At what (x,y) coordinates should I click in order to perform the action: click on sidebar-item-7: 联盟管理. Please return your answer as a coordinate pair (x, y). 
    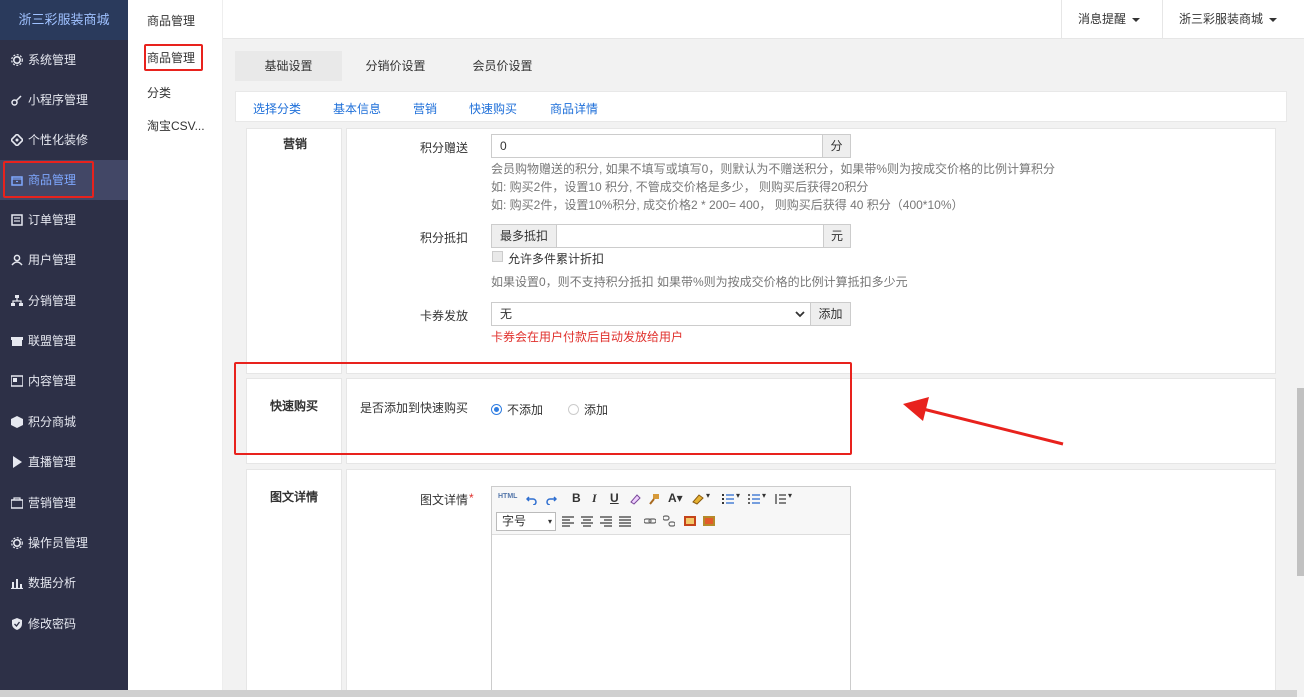
    Looking at the image, I should click on (64, 341).